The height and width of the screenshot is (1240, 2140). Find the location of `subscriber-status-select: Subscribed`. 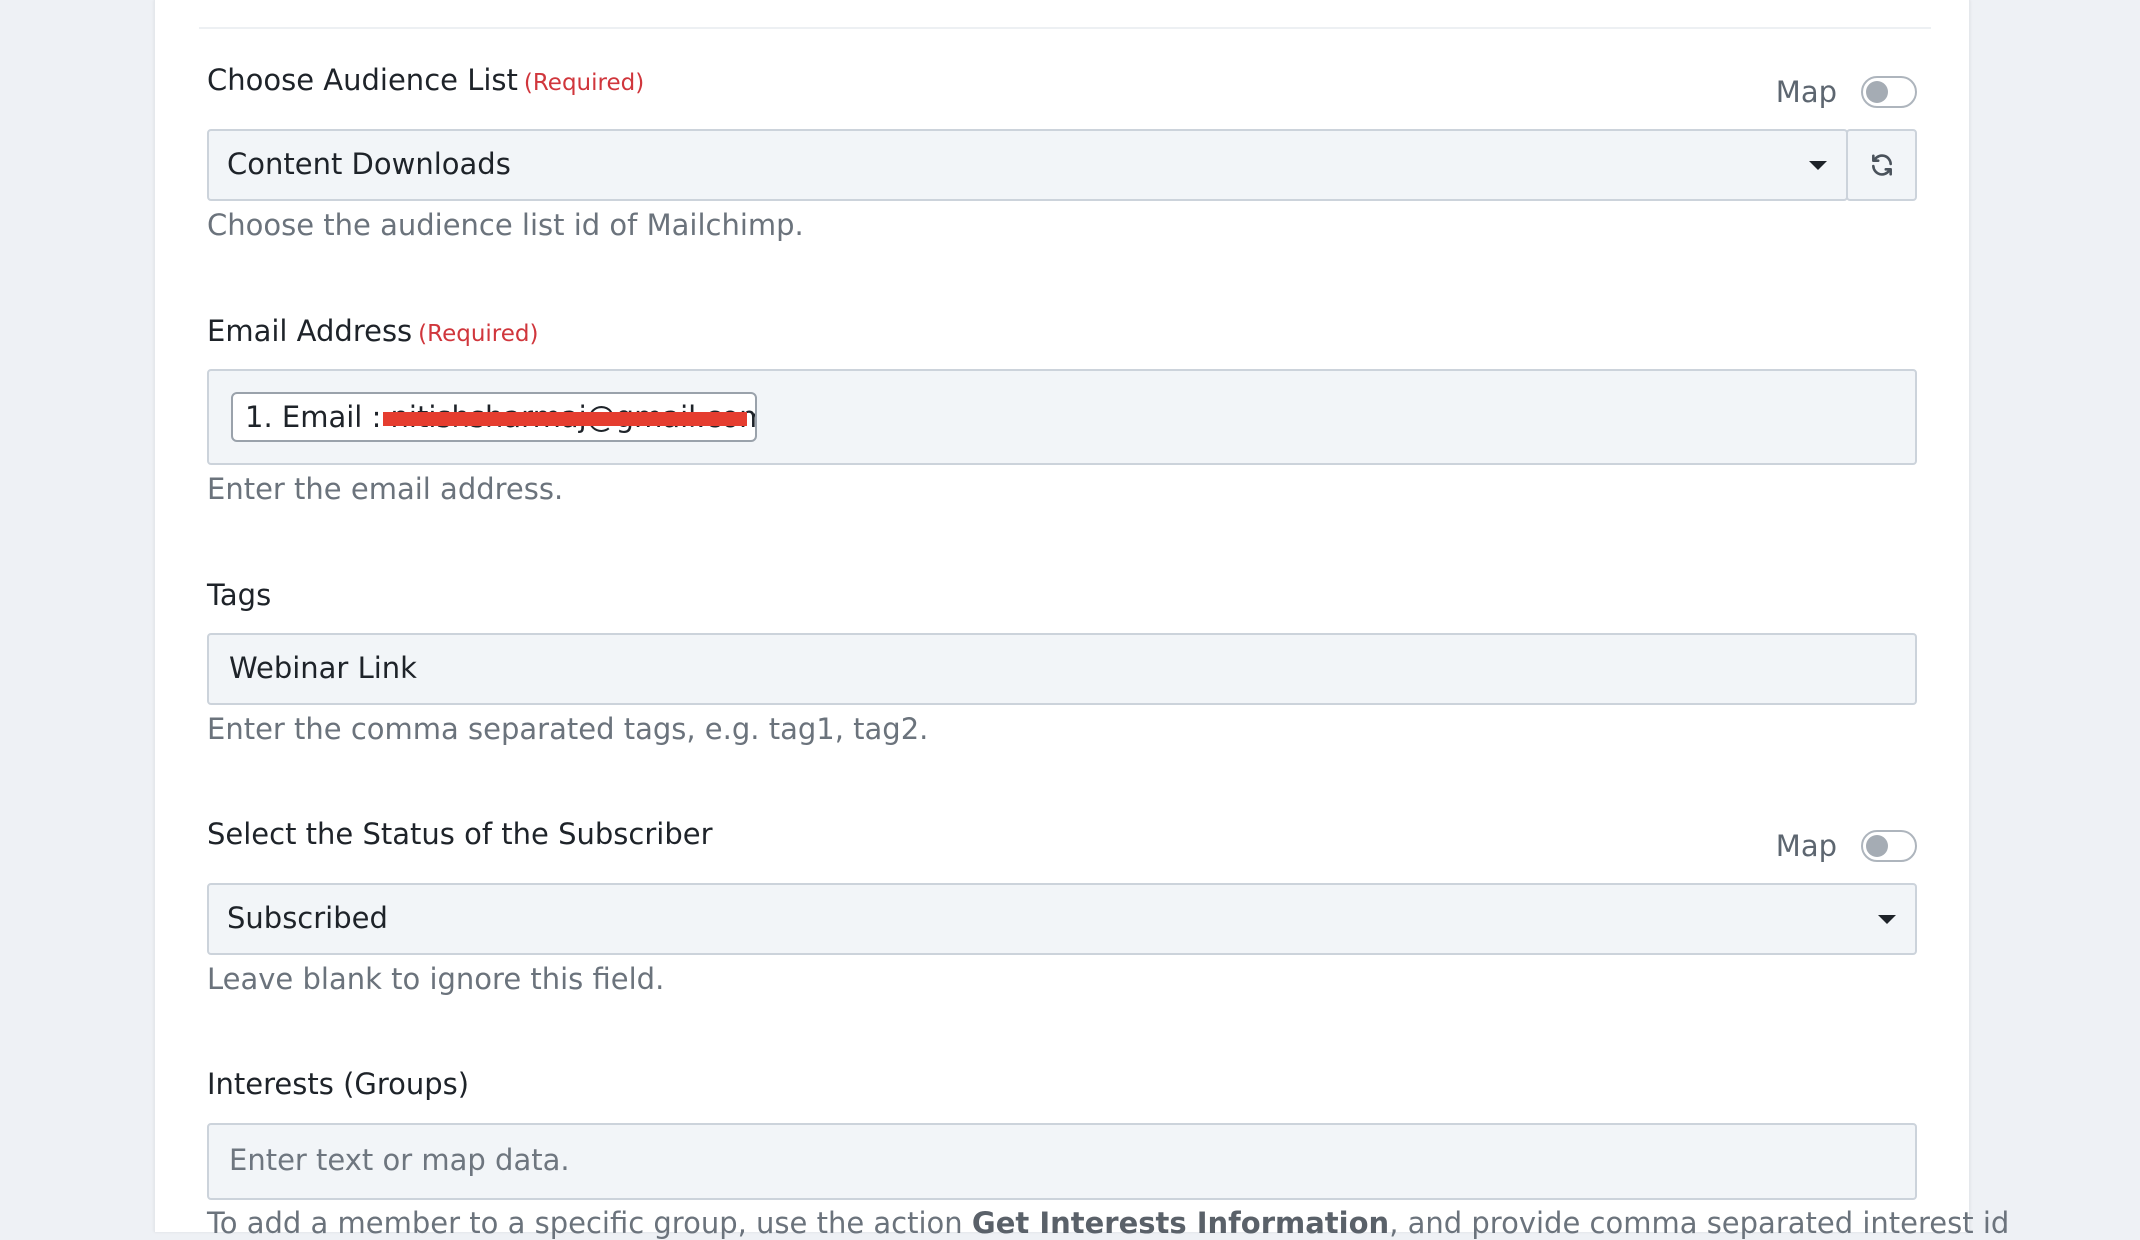

subscriber-status-select: Subscribed is located at coordinates (1062, 919).